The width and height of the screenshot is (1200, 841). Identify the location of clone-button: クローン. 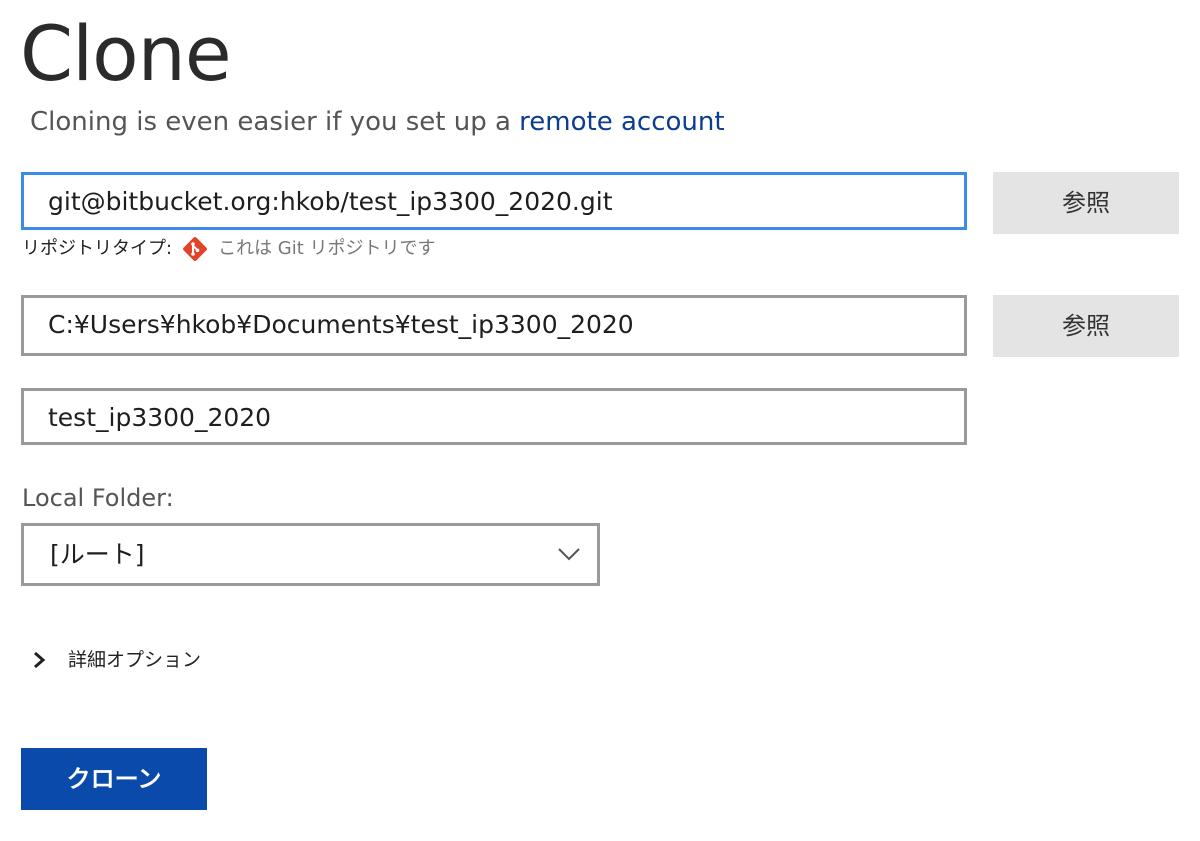
(114, 779).